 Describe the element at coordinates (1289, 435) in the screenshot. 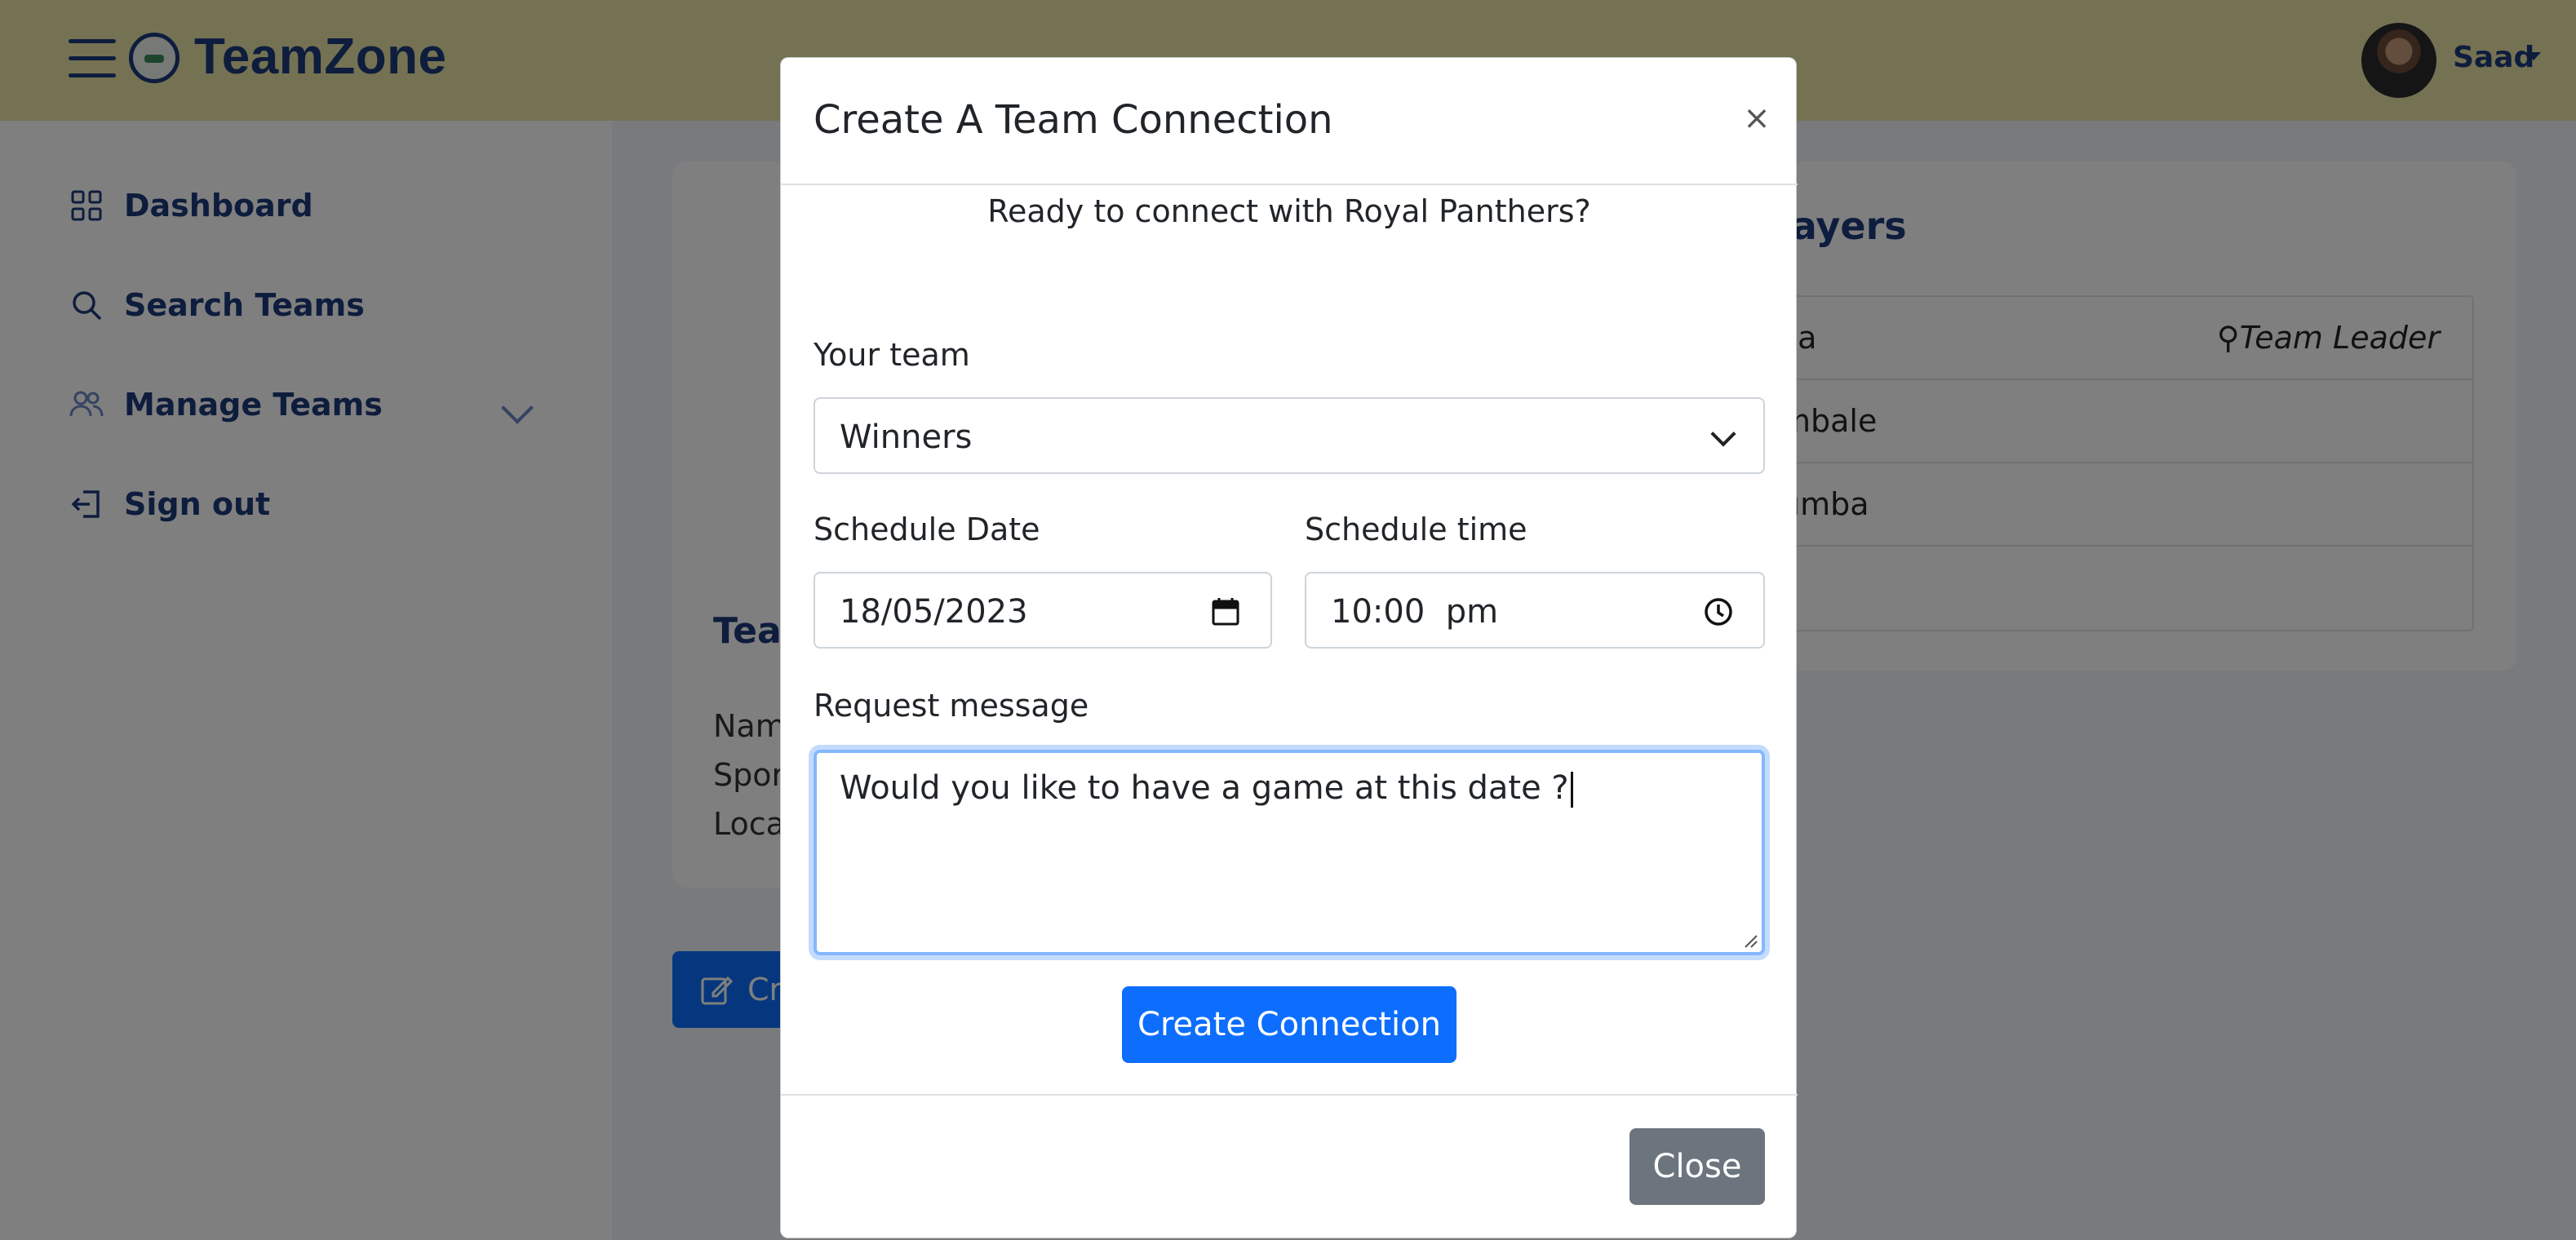

I see `your-team-select: Winners` at that location.